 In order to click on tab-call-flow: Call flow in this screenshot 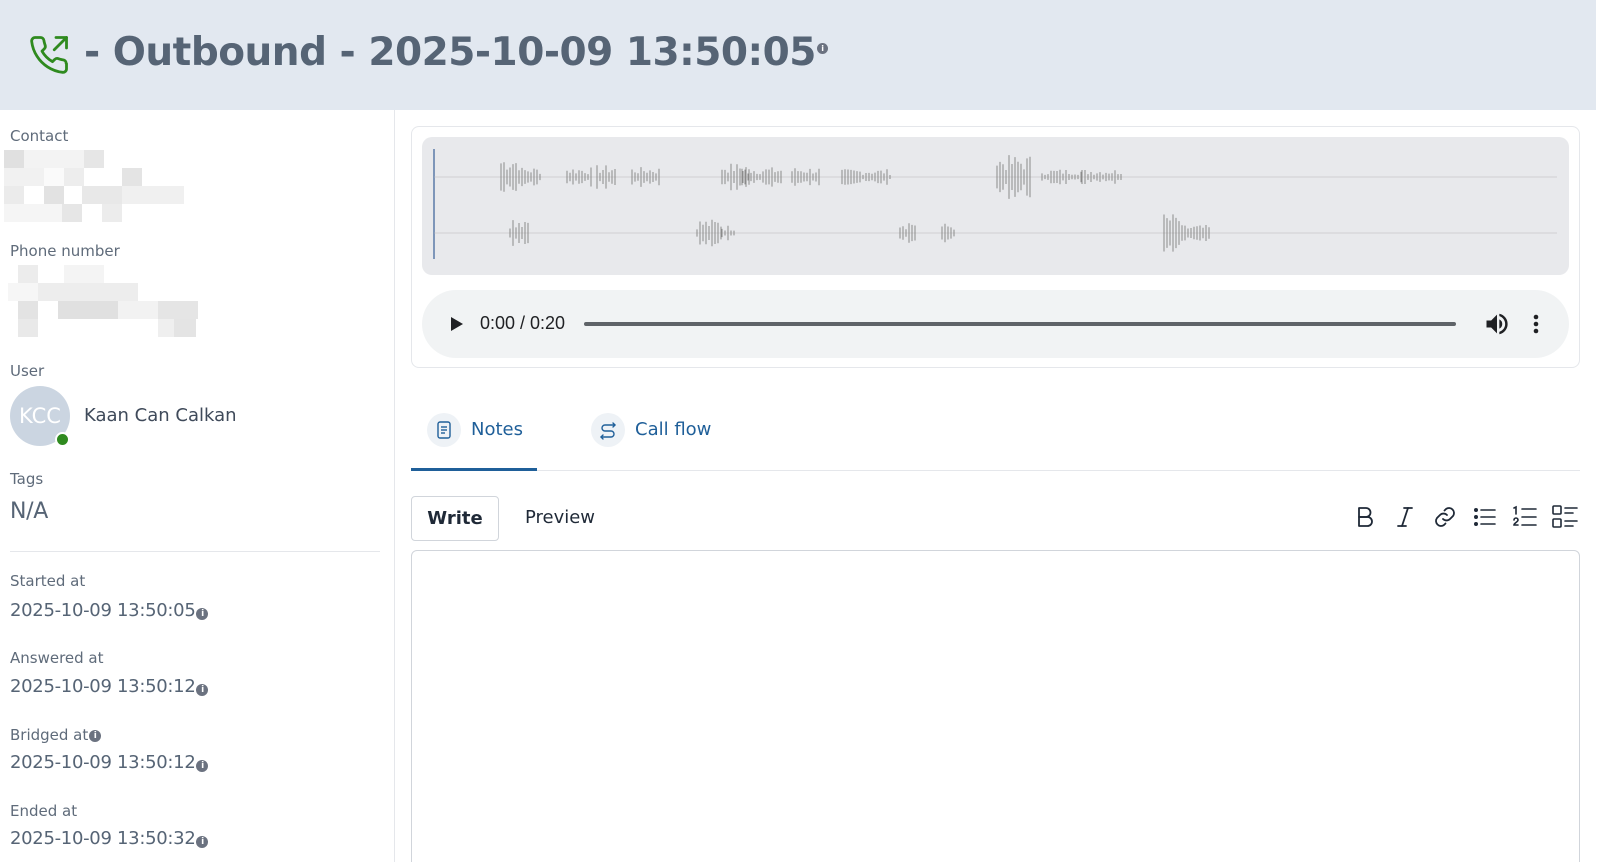, I will do `click(645, 431)`.